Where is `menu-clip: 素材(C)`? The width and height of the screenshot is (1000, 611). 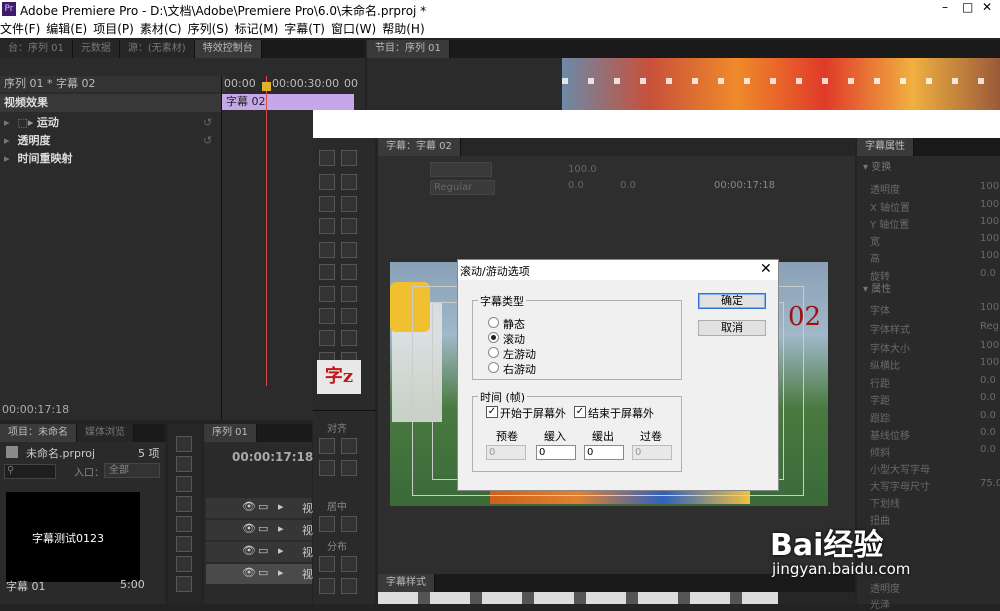
menu-clip: 素材(C) is located at coordinates (164, 27).